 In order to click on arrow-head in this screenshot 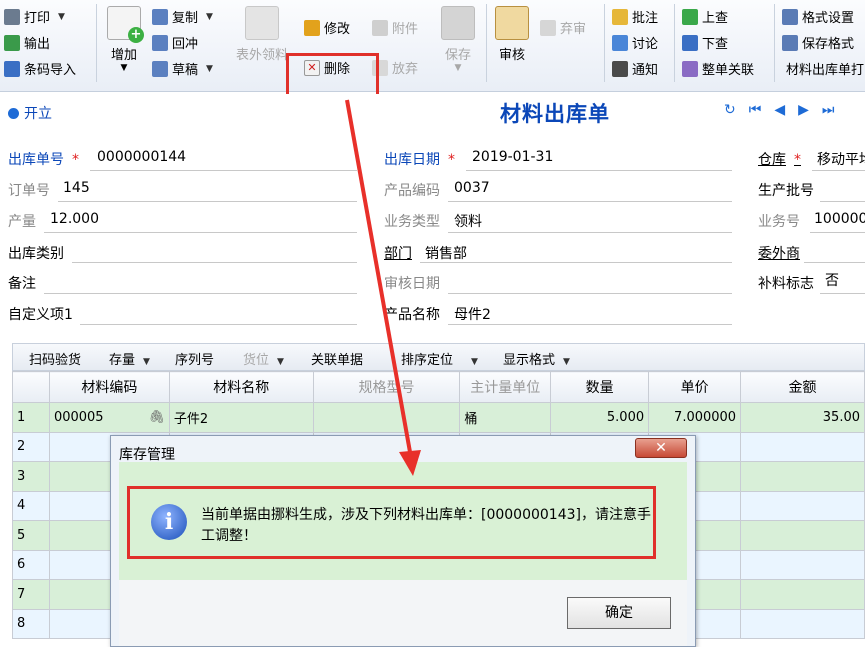, I will do `click(410, 463)`.